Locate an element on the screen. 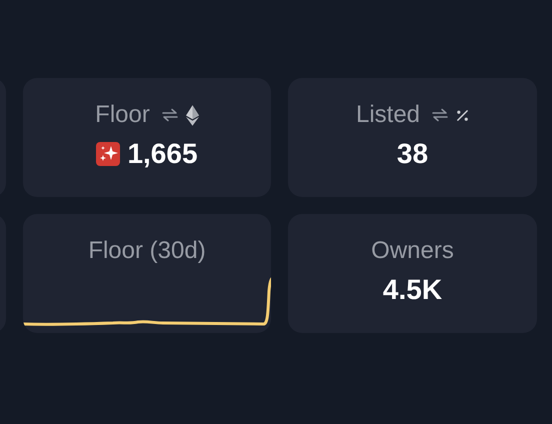 Image resolution: width=552 pixels, height=424 pixels. stat-label: Floor (30d) is located at coordinates (147, 251).